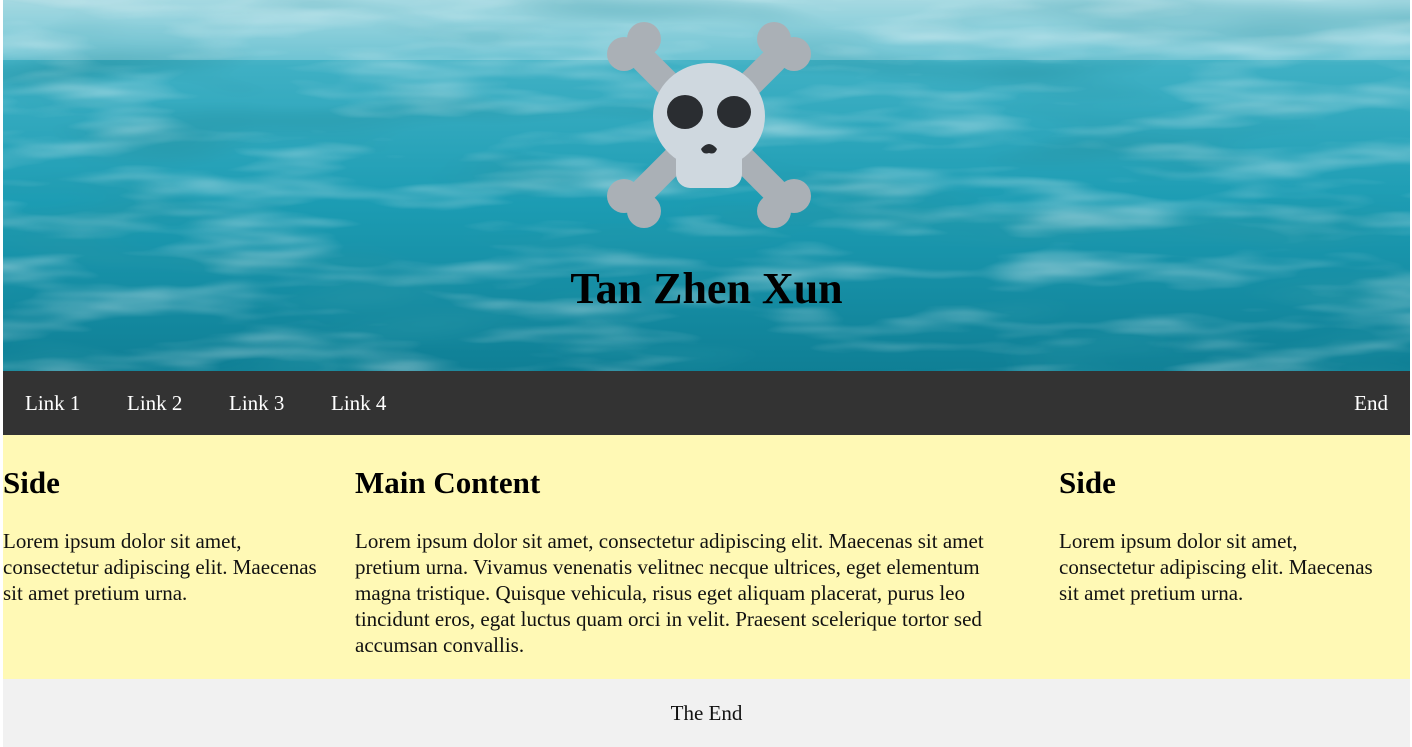 The image size is (1412, 747). I want to click on page-title: Tan Zhen Xun, so click(706, 288).